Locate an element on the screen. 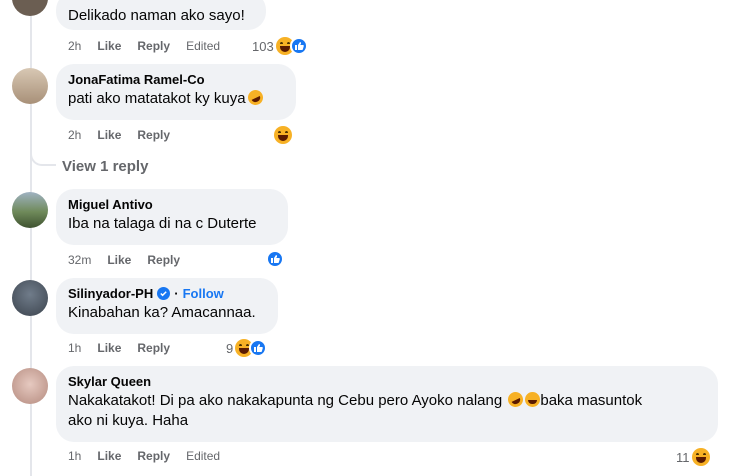 Image resolution: width=750 pixels, height=476 pixels. follow-button: Follow is located at coordinates (203, 293).